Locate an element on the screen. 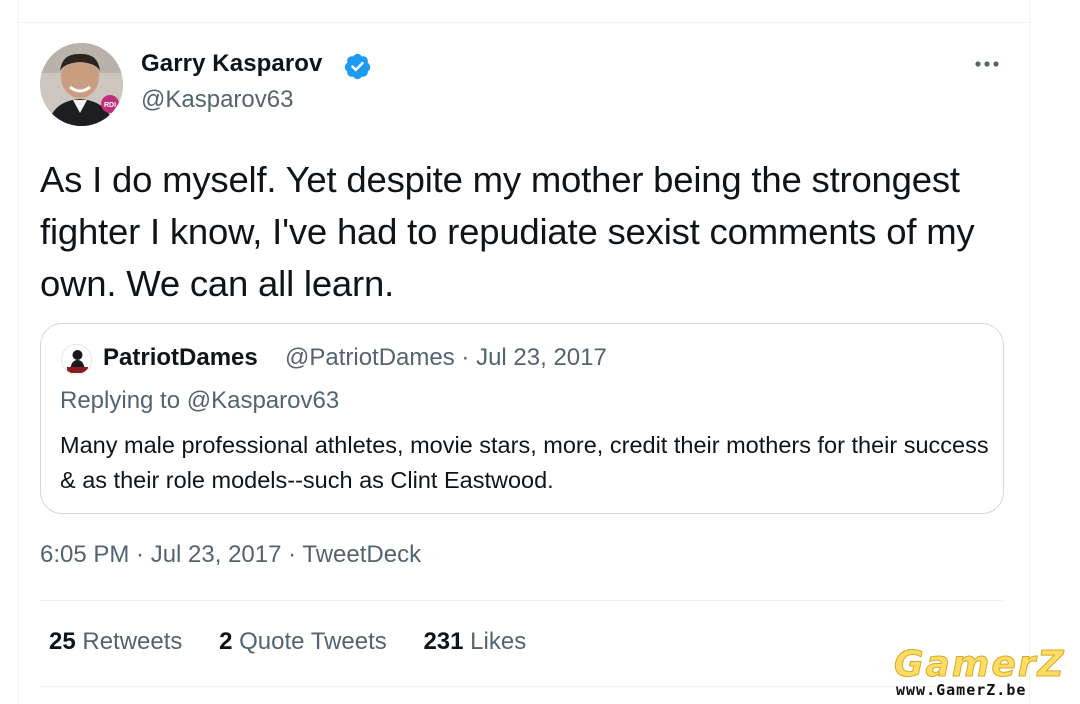  verified-badge-icon is located at coordinates (357, 66).